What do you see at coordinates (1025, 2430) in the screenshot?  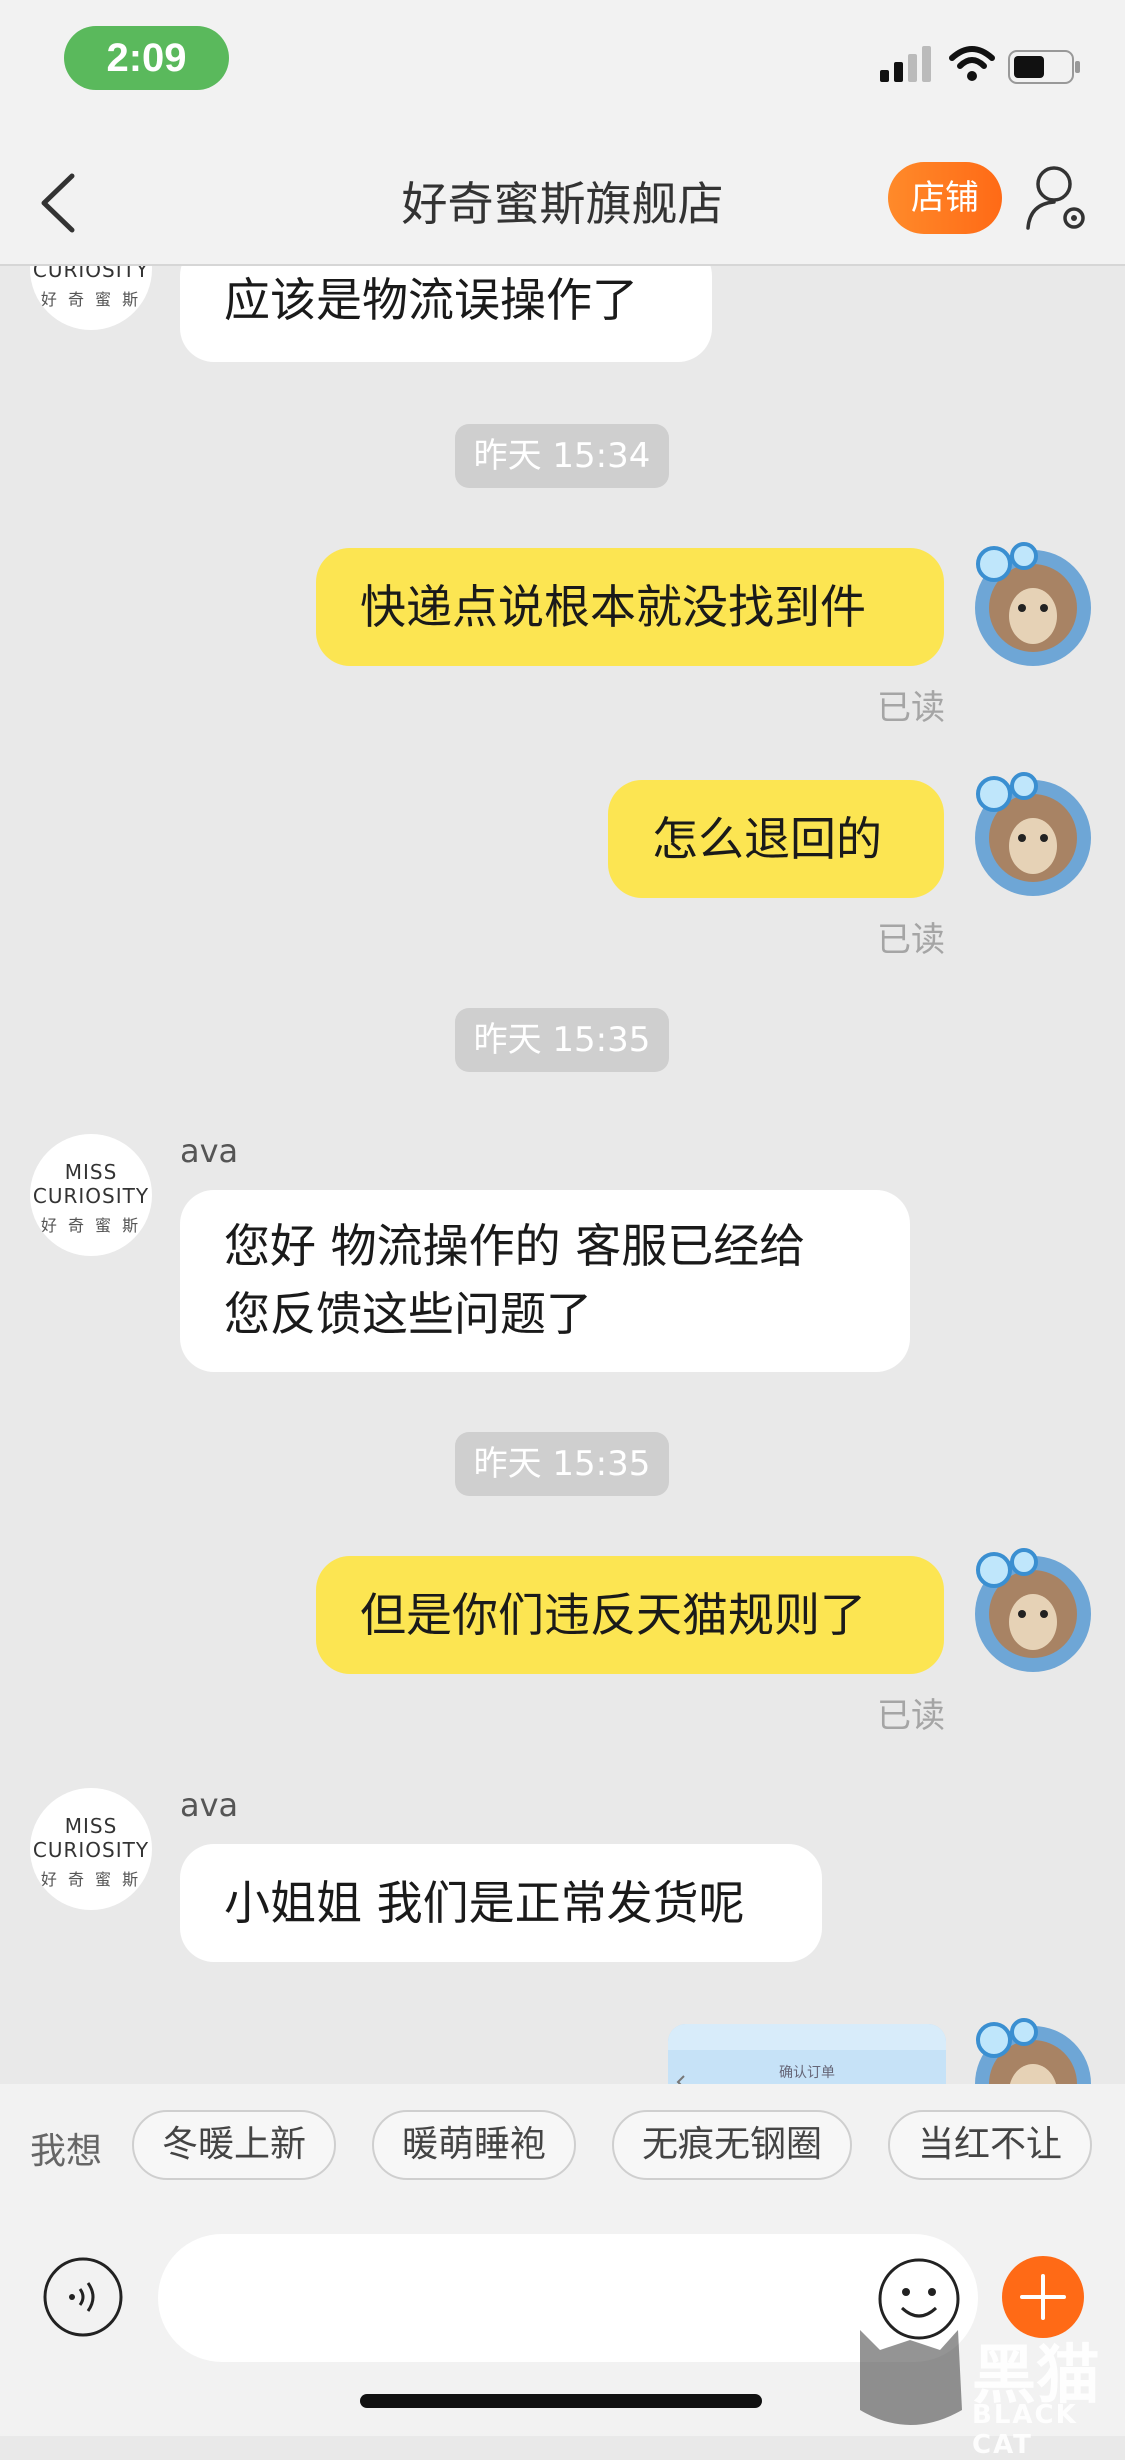 I see `watermark-subtext: BLACK CAT` at bounding box center [1025, 2430].